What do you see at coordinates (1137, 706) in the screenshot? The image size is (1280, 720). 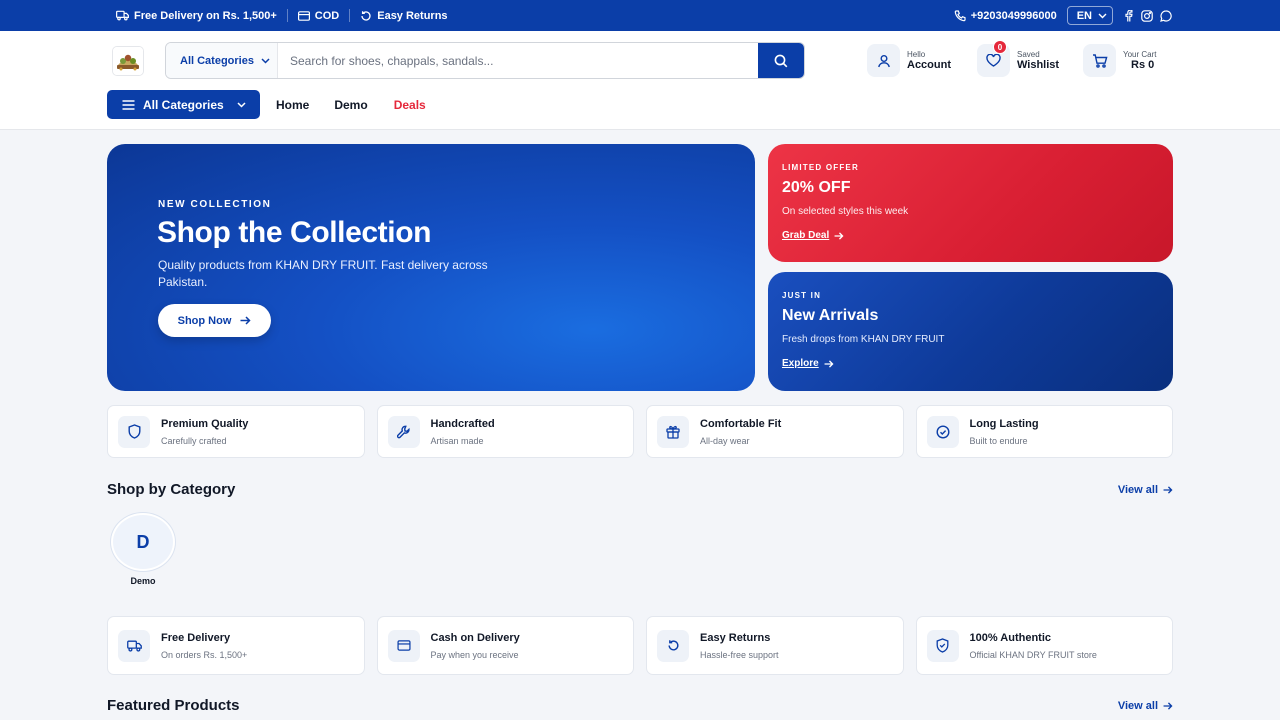 I see `view-all-label: View all` at bounding box center [1137, 706].